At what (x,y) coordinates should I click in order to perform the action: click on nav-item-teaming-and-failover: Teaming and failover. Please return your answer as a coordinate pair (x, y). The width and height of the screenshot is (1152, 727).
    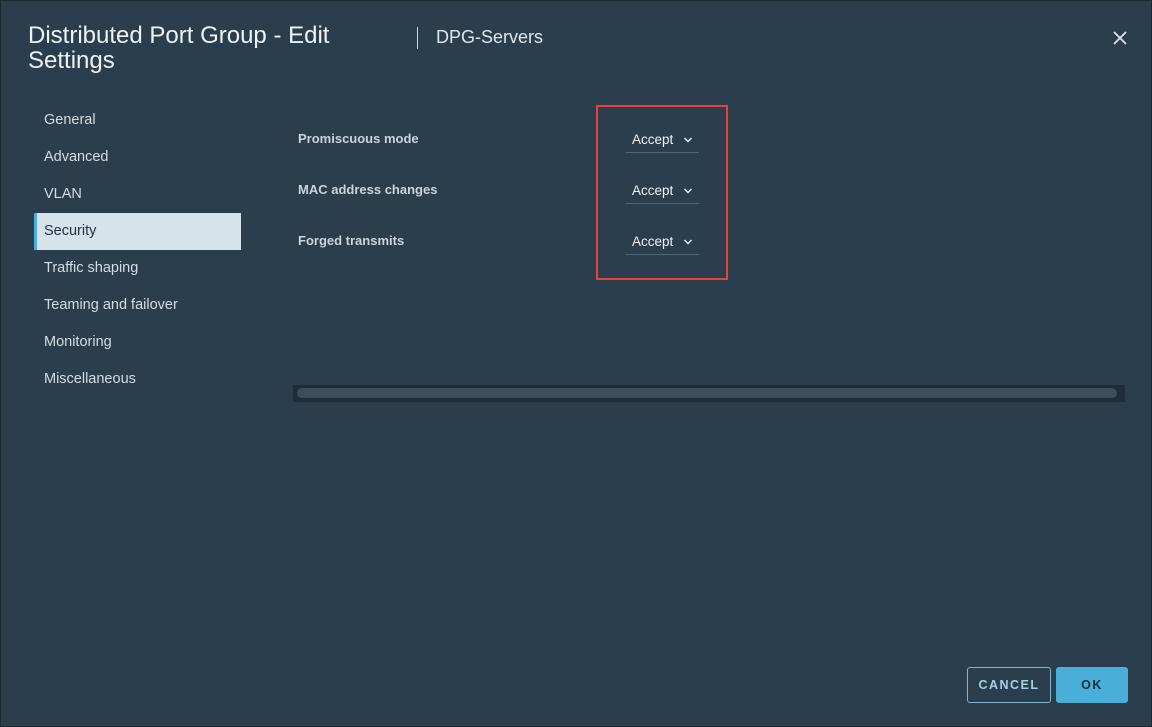
    Looking at the image, I should click on (137, 305).